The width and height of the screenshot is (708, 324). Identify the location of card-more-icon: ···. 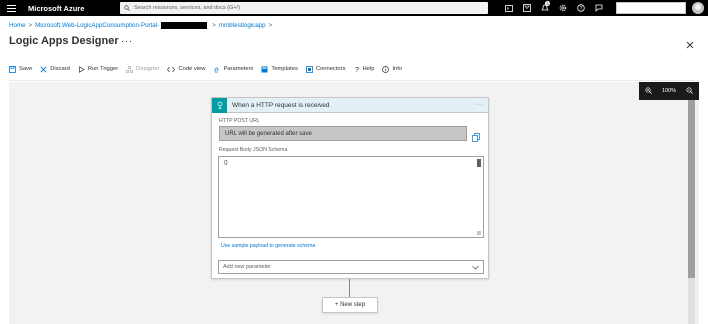
(479, 104).